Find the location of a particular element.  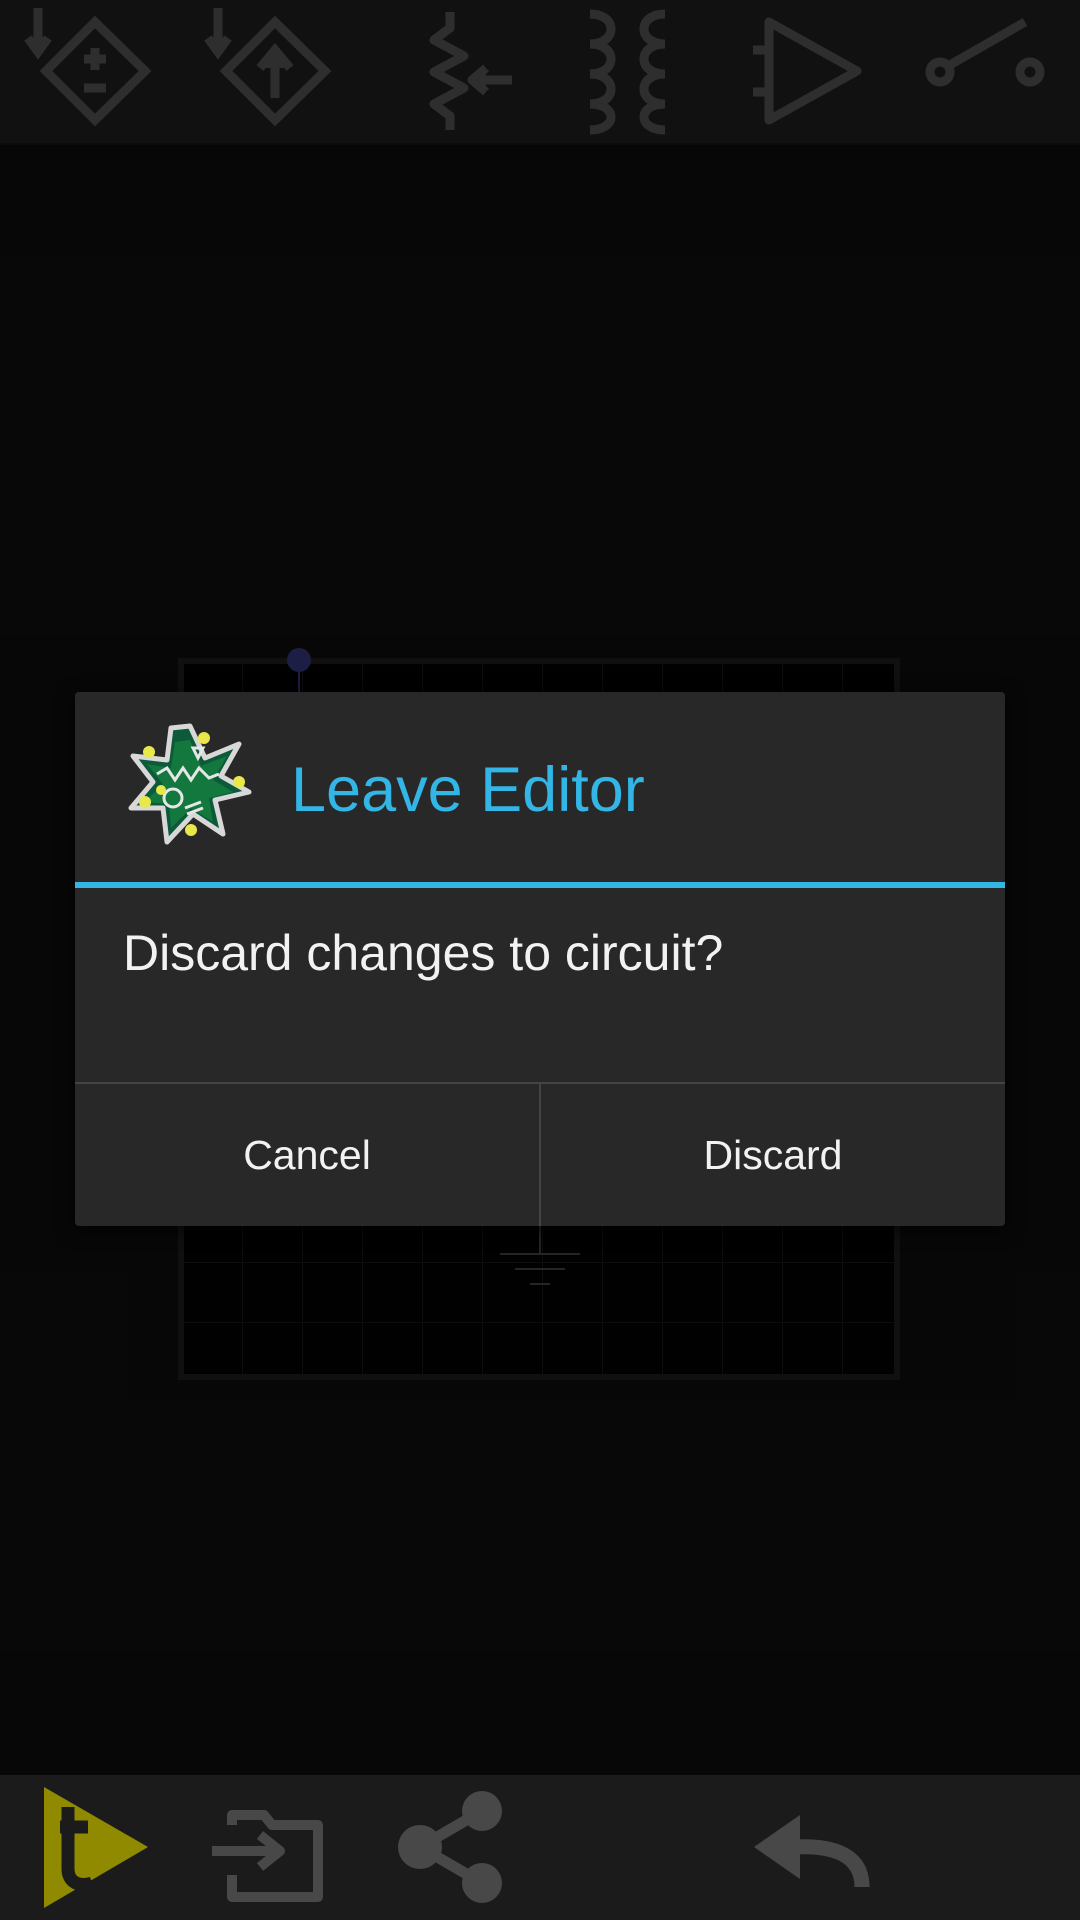

discard-button: Discard is located at coordinates (773, 1155).